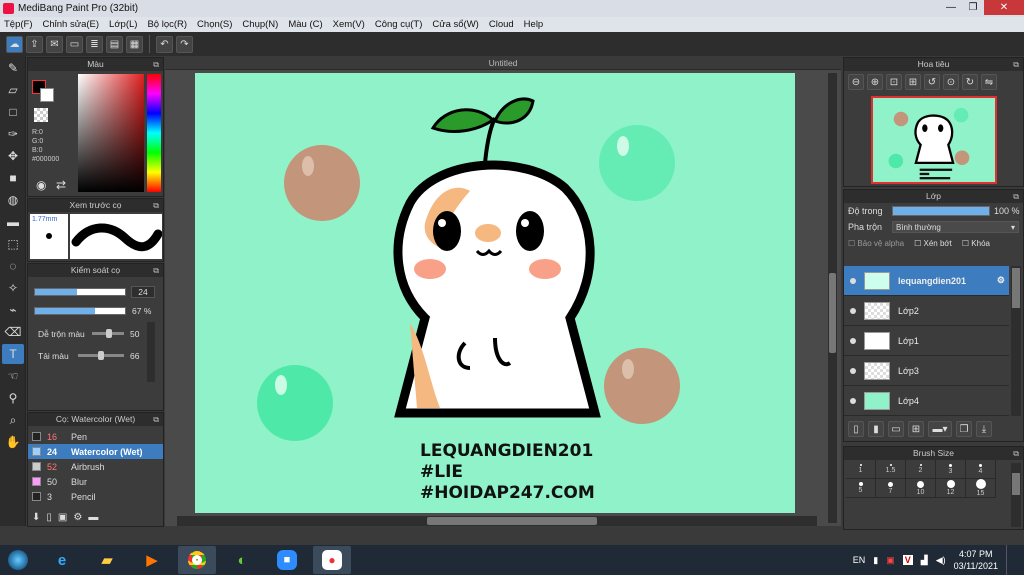 The image size is (1024, 575). I want to click on pen-tool-icon: ✑, so click(13, 134).